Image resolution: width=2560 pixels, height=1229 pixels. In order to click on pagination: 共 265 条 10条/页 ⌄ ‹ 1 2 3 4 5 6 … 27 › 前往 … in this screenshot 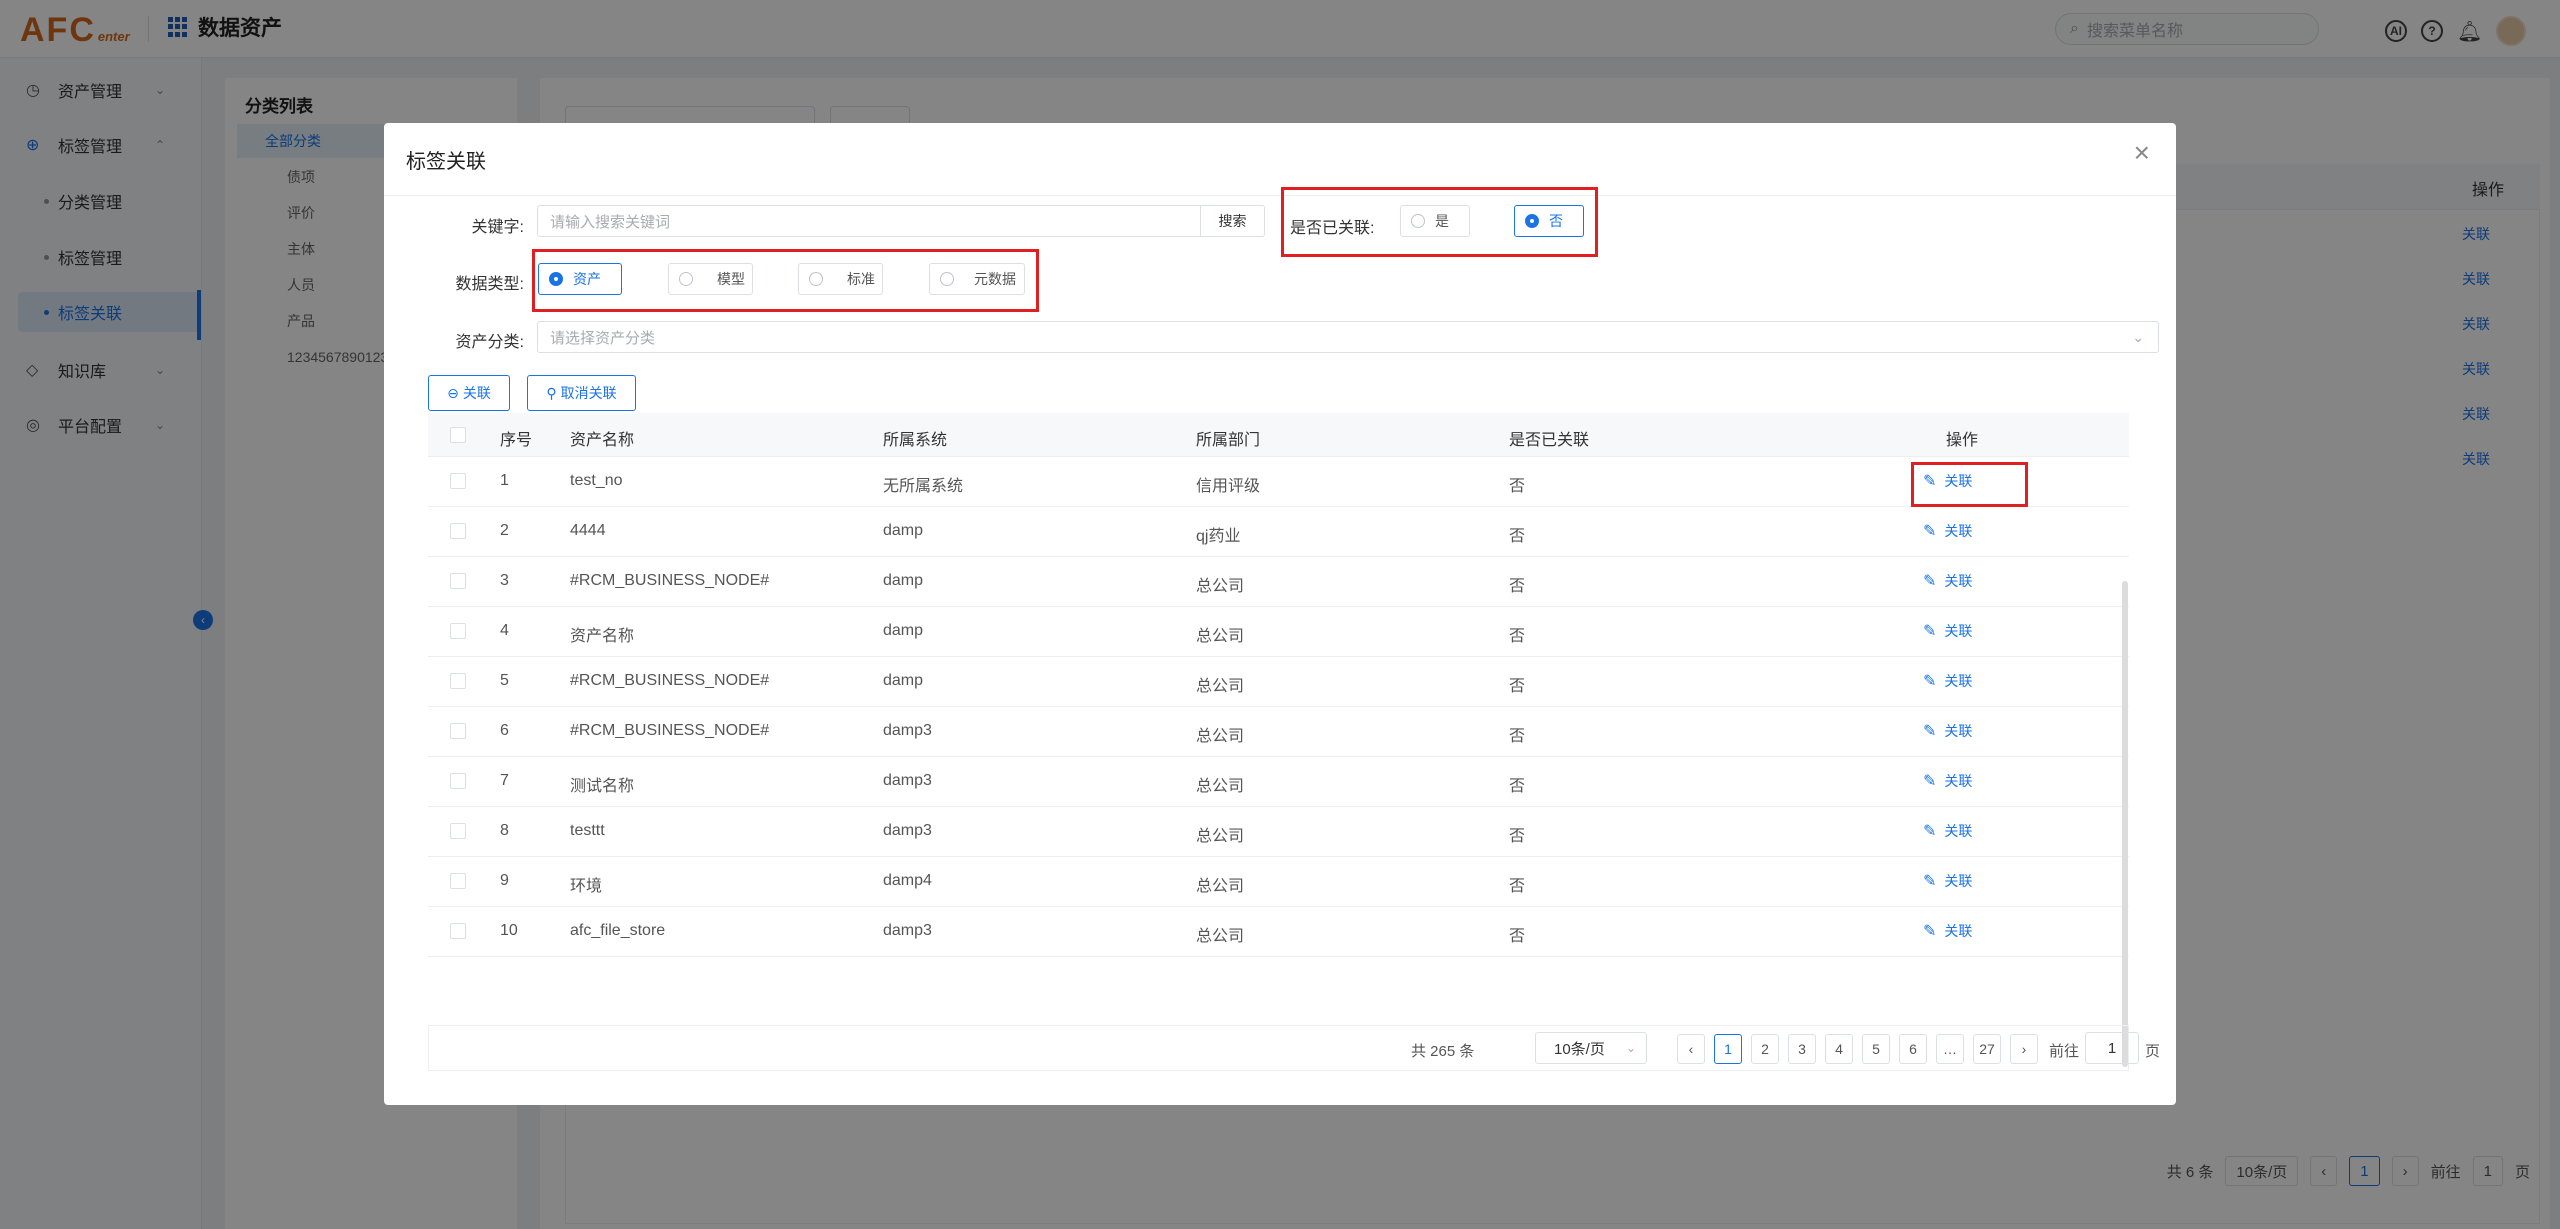, I will do `click(1294, 1048)`.